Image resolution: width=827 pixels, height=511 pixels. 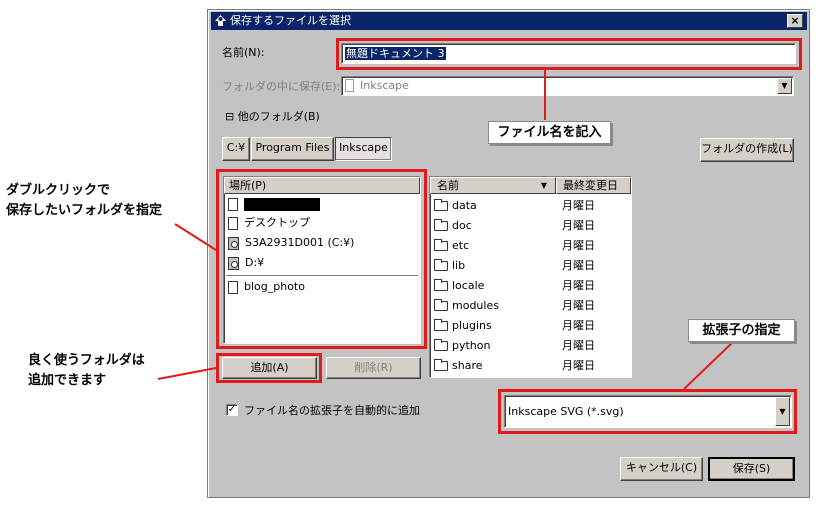 I want to click on extension-callout: 拡張子の指定, so click(x=741, y=330).